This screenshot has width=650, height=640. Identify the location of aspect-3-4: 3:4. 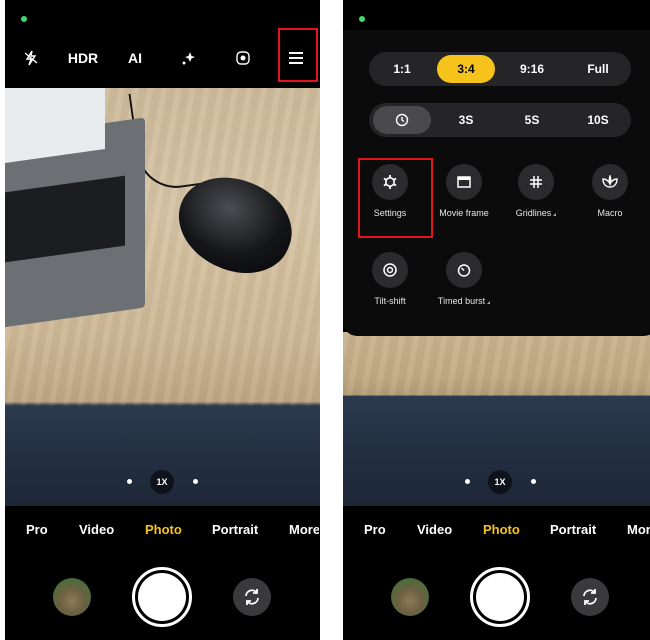
(466, 69).